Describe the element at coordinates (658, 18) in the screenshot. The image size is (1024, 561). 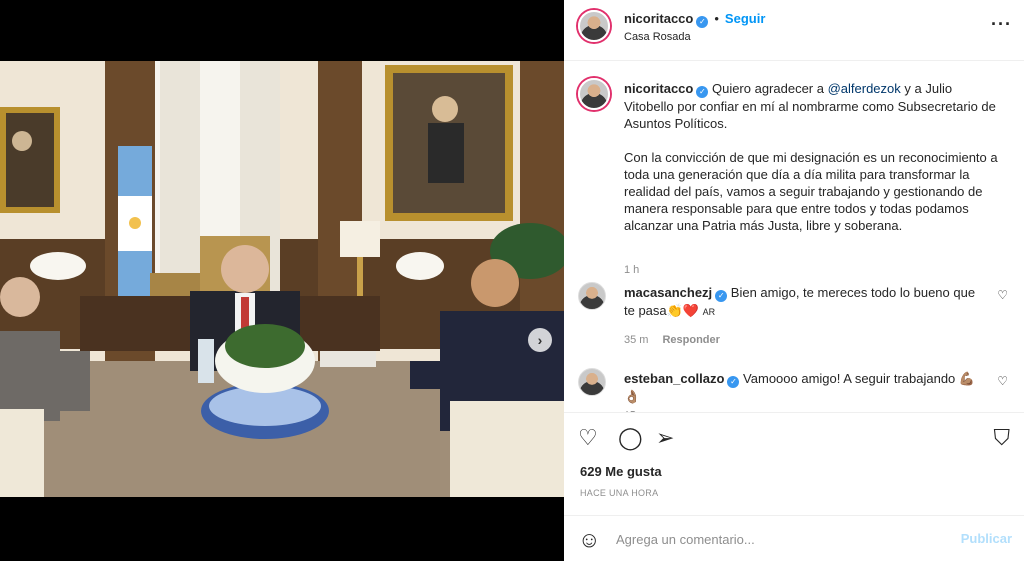
I see `username-link: nicoritacco` at that location.